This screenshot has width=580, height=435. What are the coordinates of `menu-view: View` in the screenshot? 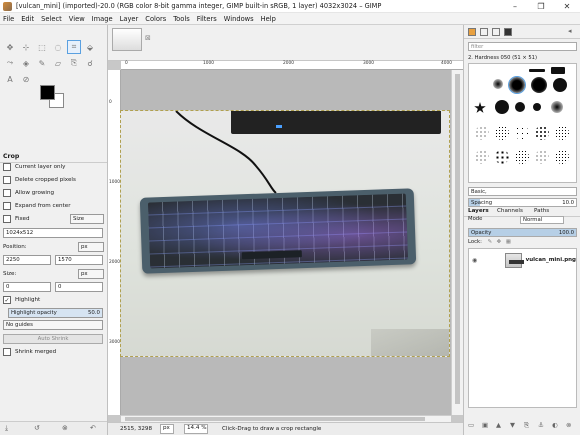 It's located at (77, 19).